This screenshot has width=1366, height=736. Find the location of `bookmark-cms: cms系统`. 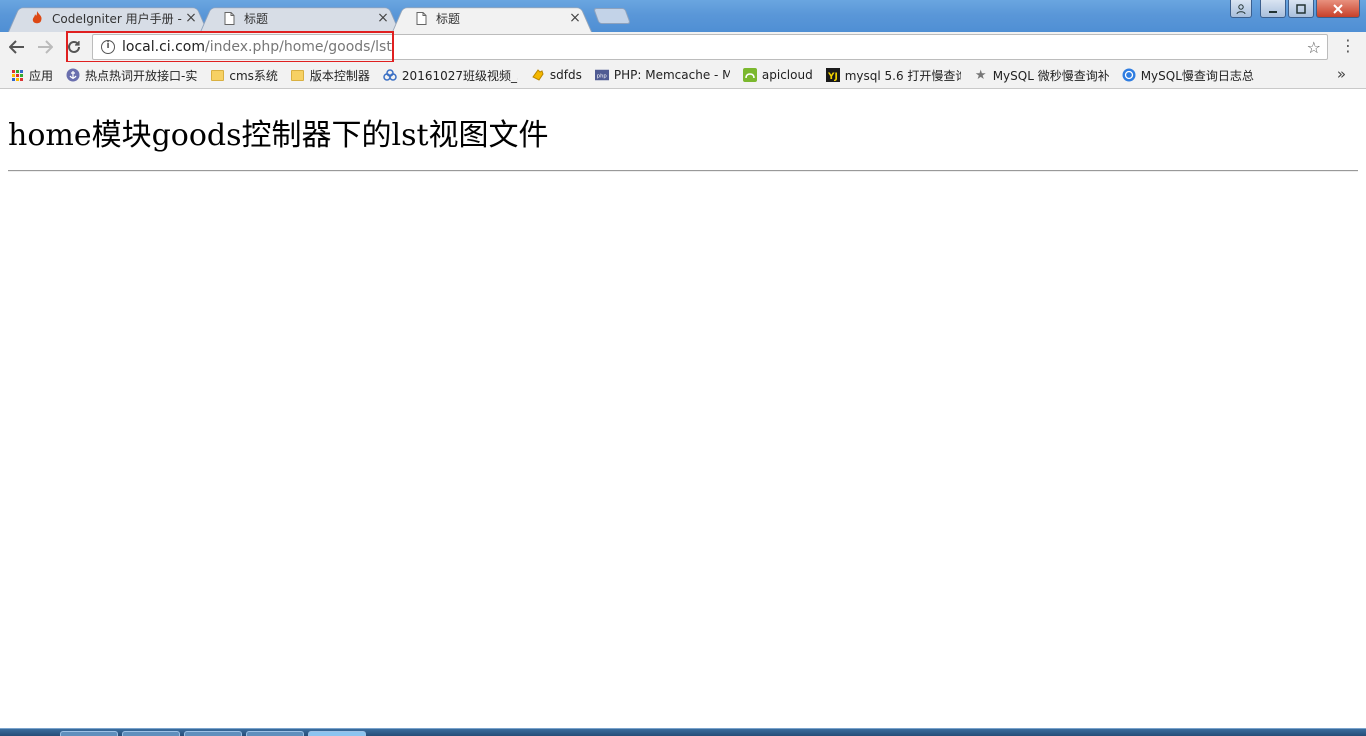

bookmark-cms: cms系统 is located at coordinates (244, 75).